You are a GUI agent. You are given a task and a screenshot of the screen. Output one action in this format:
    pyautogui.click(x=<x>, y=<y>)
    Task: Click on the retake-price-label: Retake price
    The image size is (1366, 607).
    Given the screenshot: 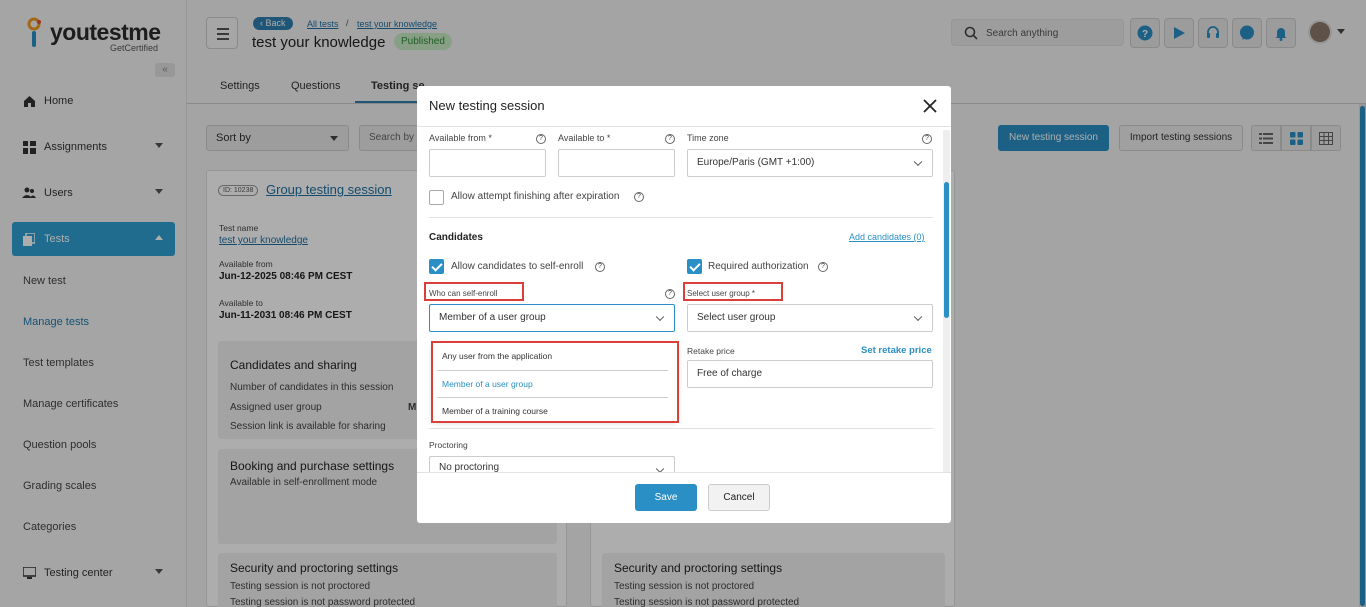 What is the action you would take?
    pyautogui.click(x=711, y=351)
    